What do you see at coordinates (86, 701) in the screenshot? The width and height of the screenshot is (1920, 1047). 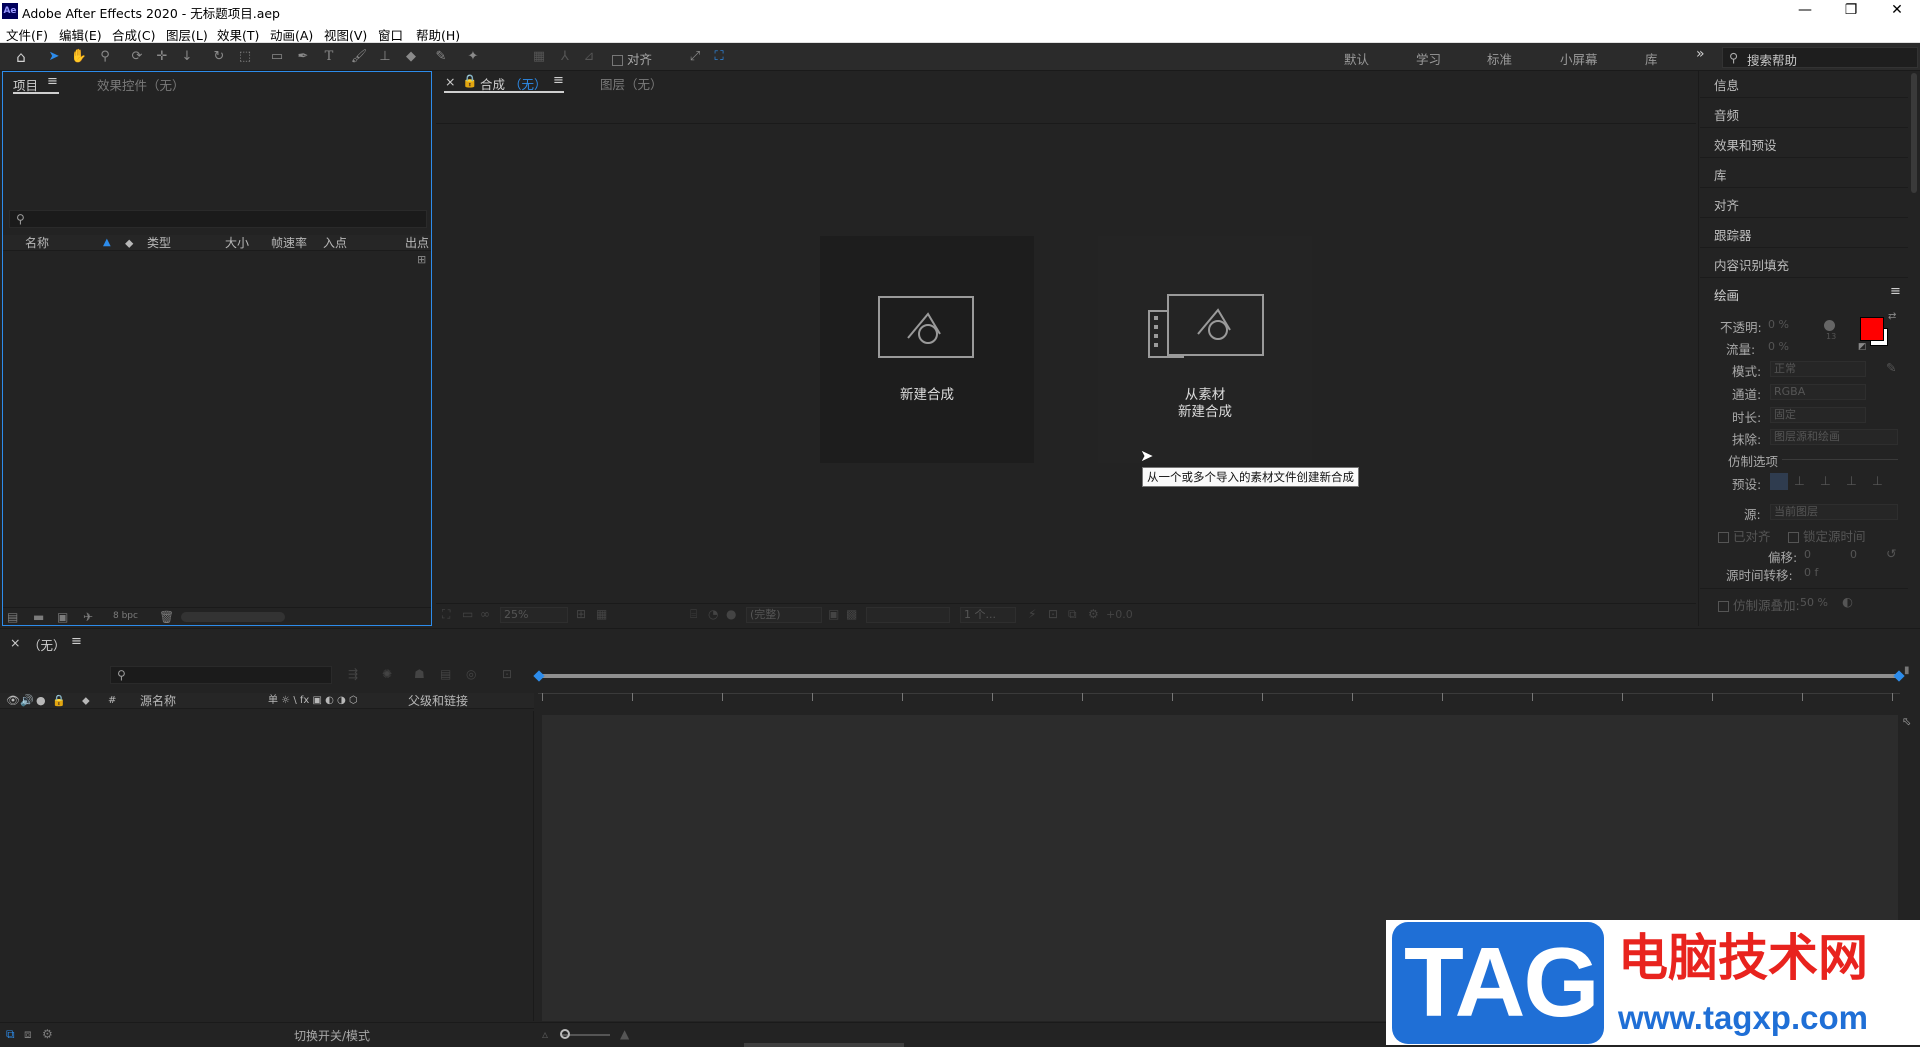 I see `label-tag-icon: ⬥` at bounding box center [86, 701].